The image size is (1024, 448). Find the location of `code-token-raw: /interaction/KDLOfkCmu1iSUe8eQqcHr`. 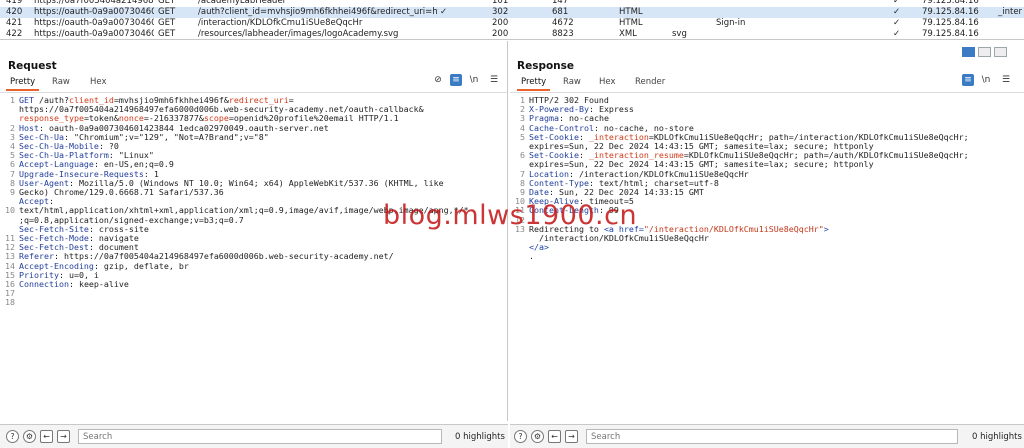

code-token-raw: /interaction/KDLOfkCmu1iSUe8eQqcHr is located at coordinates (619, 238).